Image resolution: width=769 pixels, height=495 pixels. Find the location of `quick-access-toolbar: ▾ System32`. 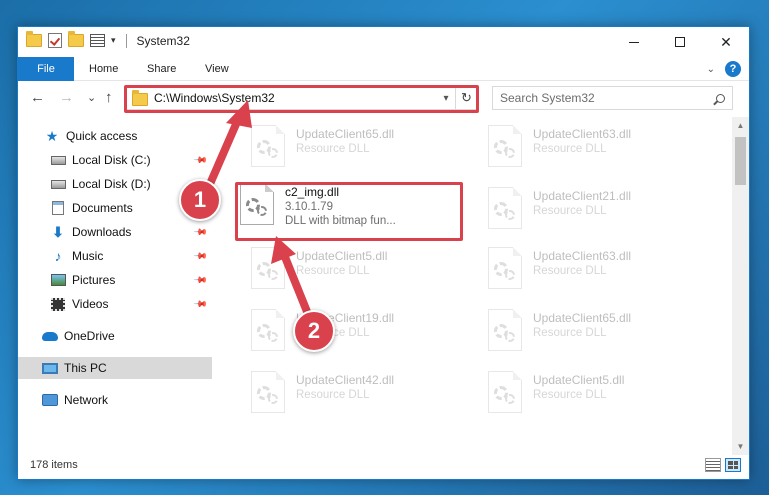

quick-access-toolbar: ▾ System32 is located at coordinates (108, 39).